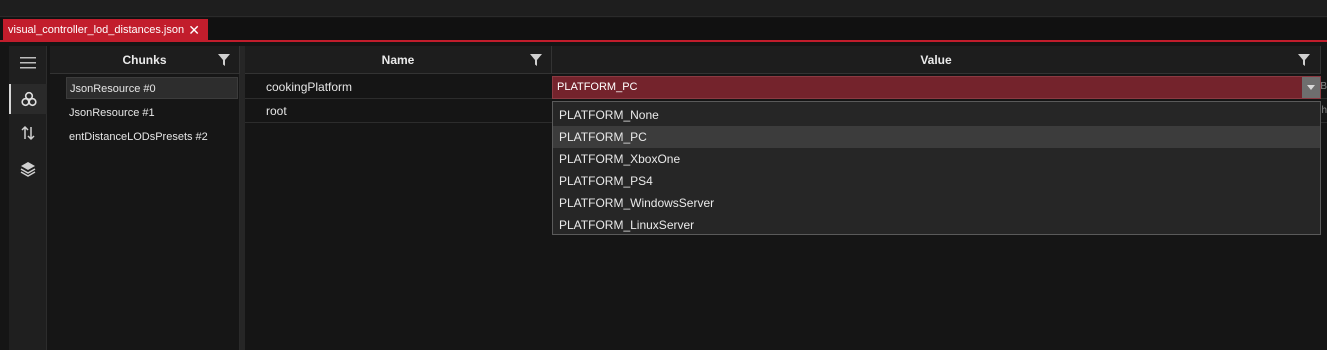 The image size is (1327, 350). Describe the element at coordinates (194, 30) in the screenshot. I see `close-tab-icon: ✕` at that location.